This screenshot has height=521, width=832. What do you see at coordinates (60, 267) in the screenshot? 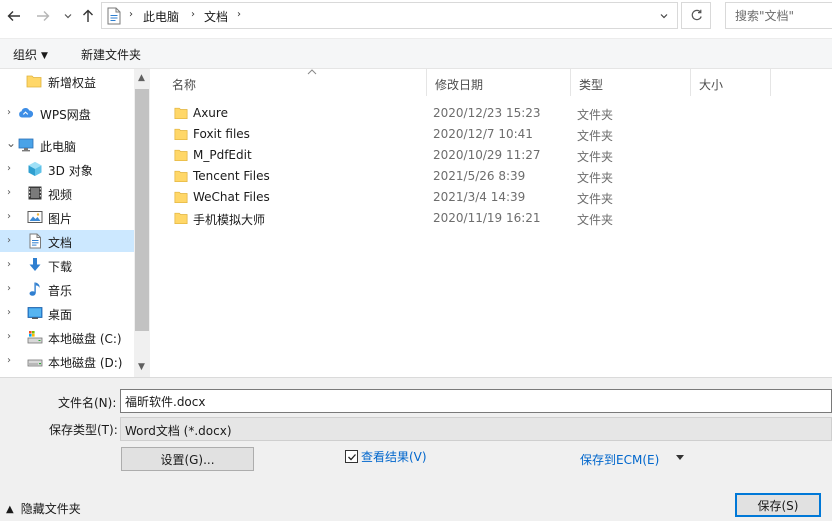
I see `nav-item-label: 下载` at bounding box center [60, 267].